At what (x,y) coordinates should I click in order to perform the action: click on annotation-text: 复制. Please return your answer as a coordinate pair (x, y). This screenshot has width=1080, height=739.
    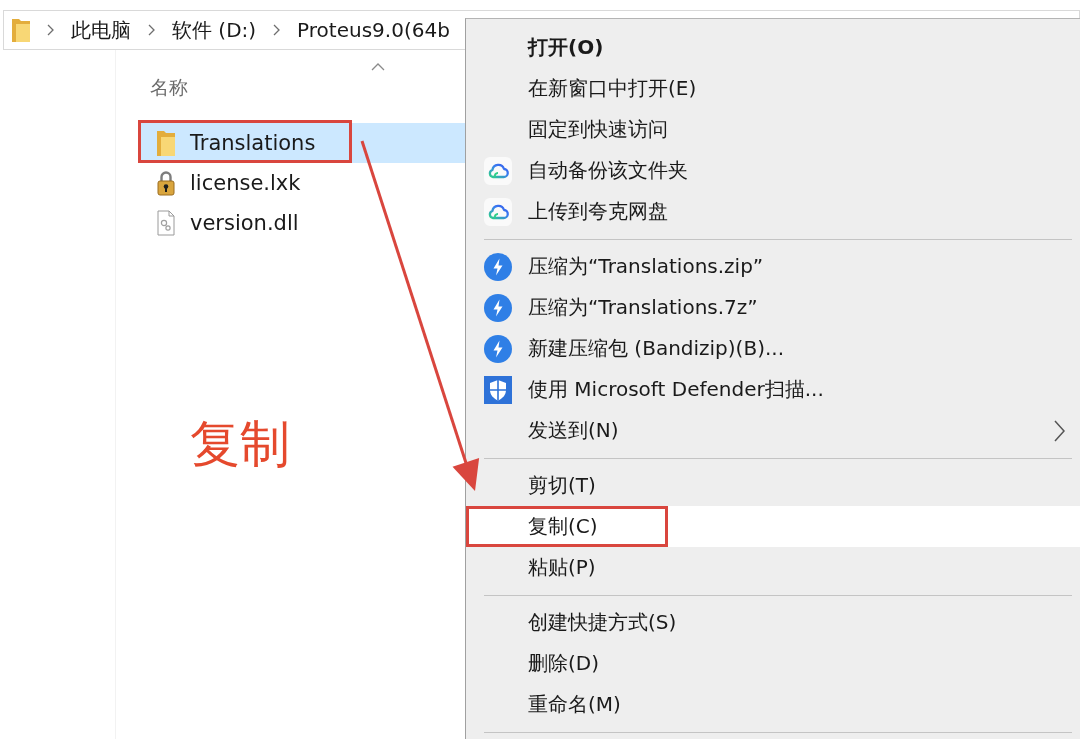
    Looking at the image, I should click on (240, 444).